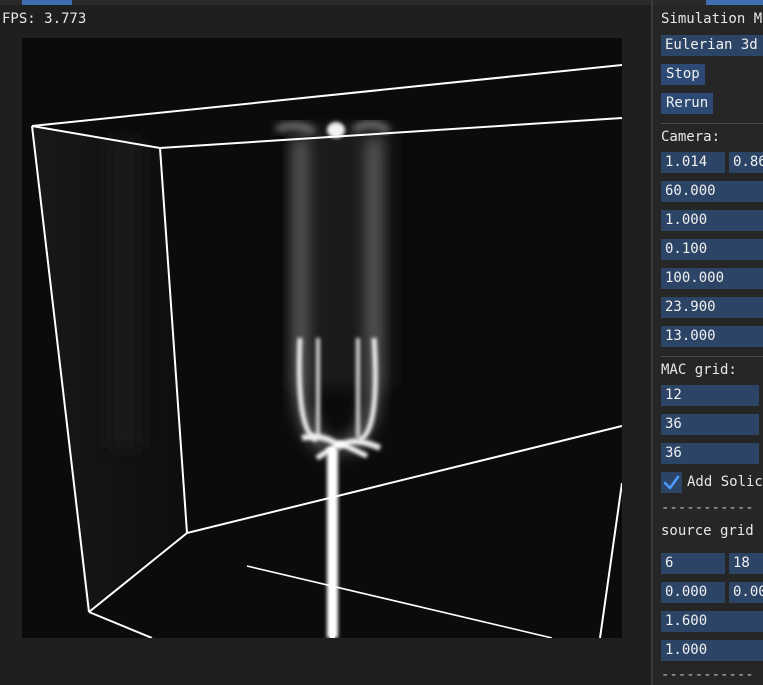 Image resolution: width=763 pixels, height=685 pixels. What do you see at coordinates (712, 19) in the screenshot?
I see `panel-title: Simulation M` at bounding box center [712, 19].